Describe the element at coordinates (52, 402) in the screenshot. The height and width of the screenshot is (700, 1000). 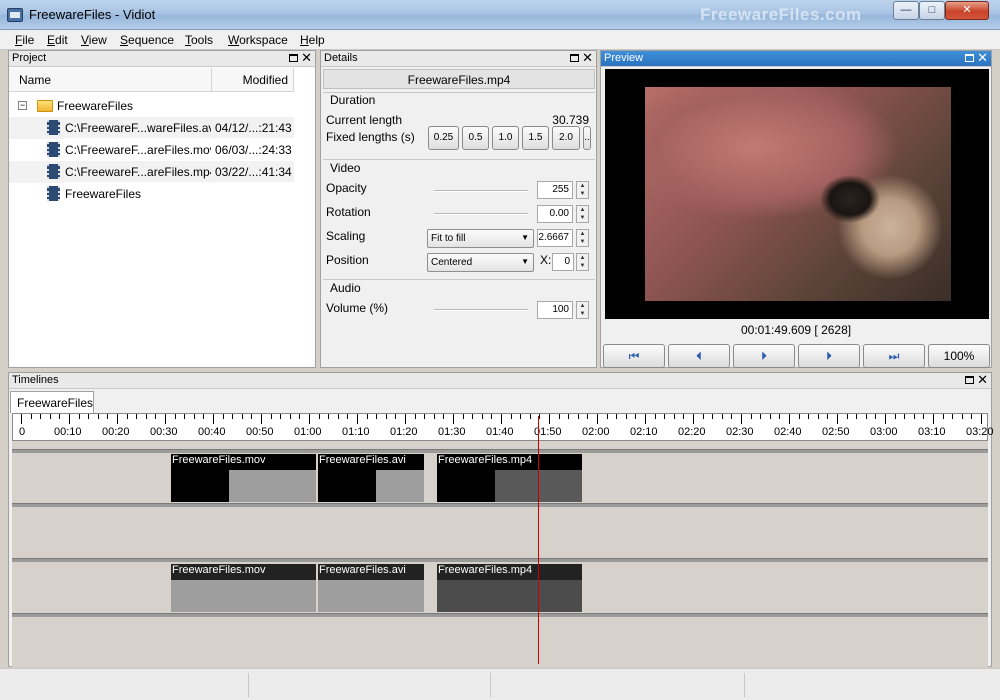
I see `tab-sequence: FreewareFiles` at that location.